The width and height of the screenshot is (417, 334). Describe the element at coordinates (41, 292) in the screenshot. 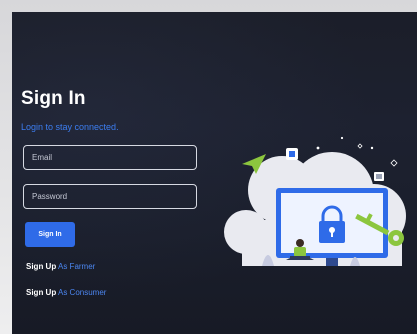

I see `signup-consumer-strong: Sign Up` at that location.